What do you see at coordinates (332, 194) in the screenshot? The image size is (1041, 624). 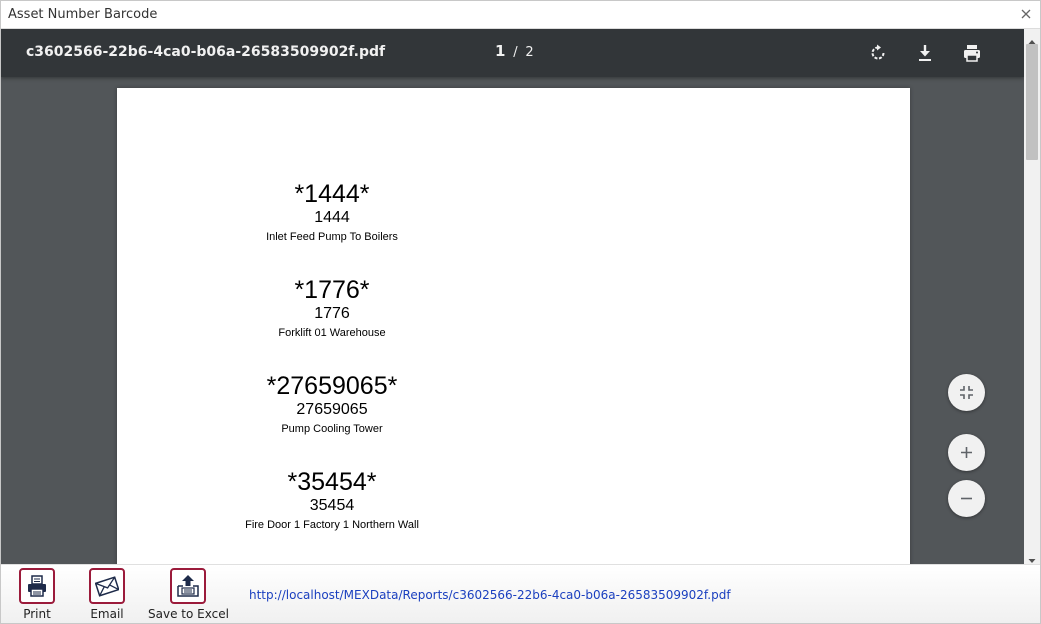 I see `asset-barcode: *1444*` at bounding box center [332, 194].